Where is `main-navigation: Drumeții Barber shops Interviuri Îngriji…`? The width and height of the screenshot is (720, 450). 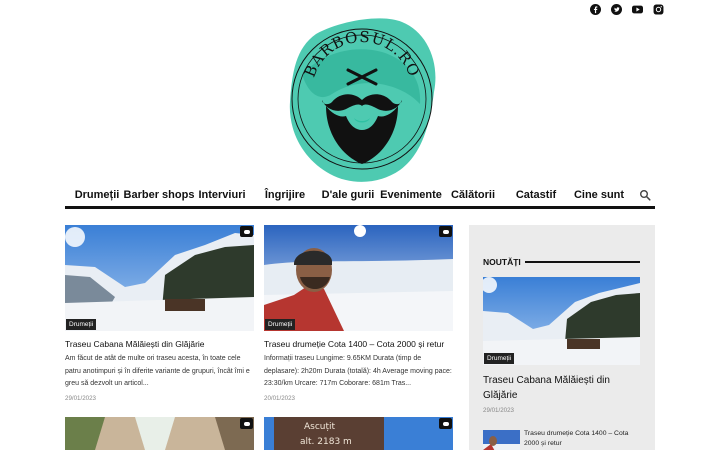 main-navigation: Drumeții Barber shops Interviuri Îngriji… is located at coordinates (360, 196).